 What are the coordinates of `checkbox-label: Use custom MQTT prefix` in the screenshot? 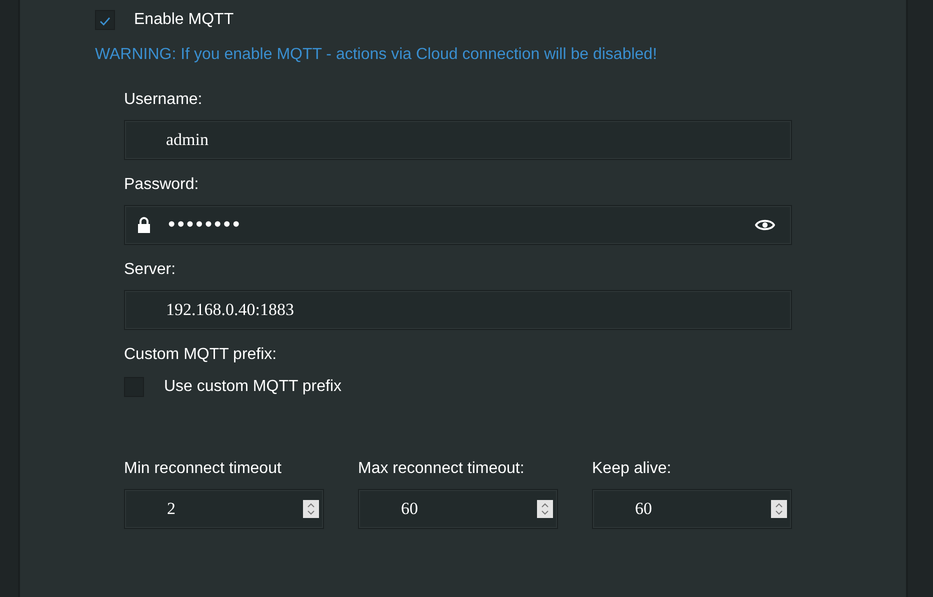 It's located at (253, 387).